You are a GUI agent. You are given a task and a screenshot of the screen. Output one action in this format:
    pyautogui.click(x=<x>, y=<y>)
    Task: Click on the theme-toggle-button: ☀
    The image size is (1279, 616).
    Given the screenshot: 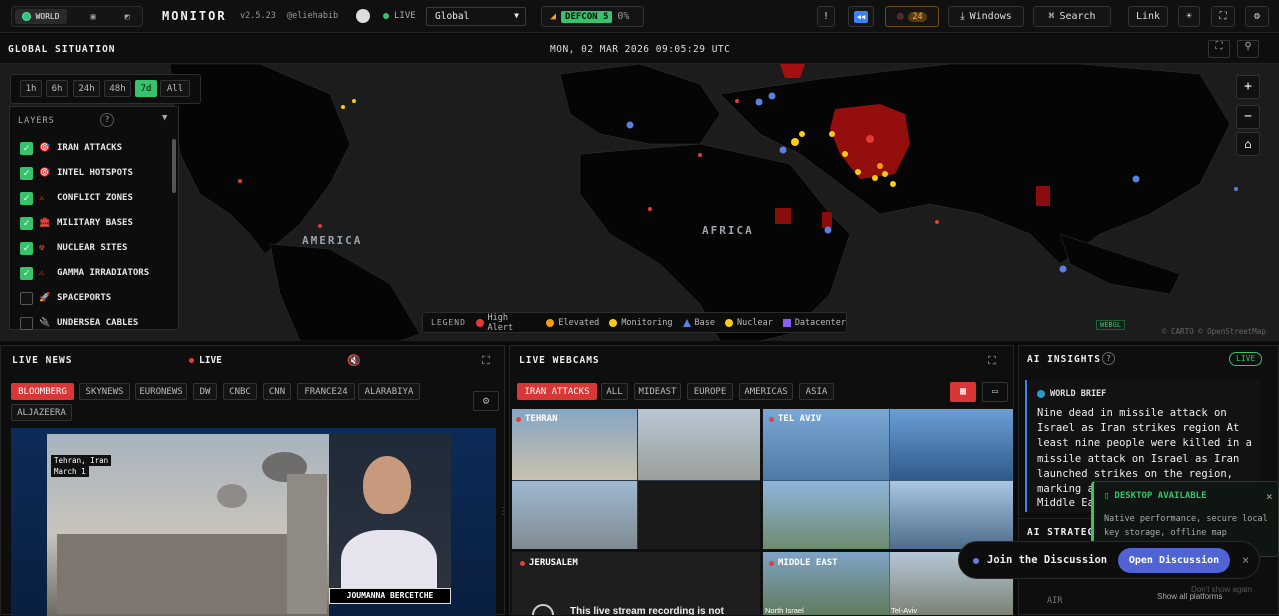 What is the action you would take?
    pyautogui.click(x=1189, y=16)
    